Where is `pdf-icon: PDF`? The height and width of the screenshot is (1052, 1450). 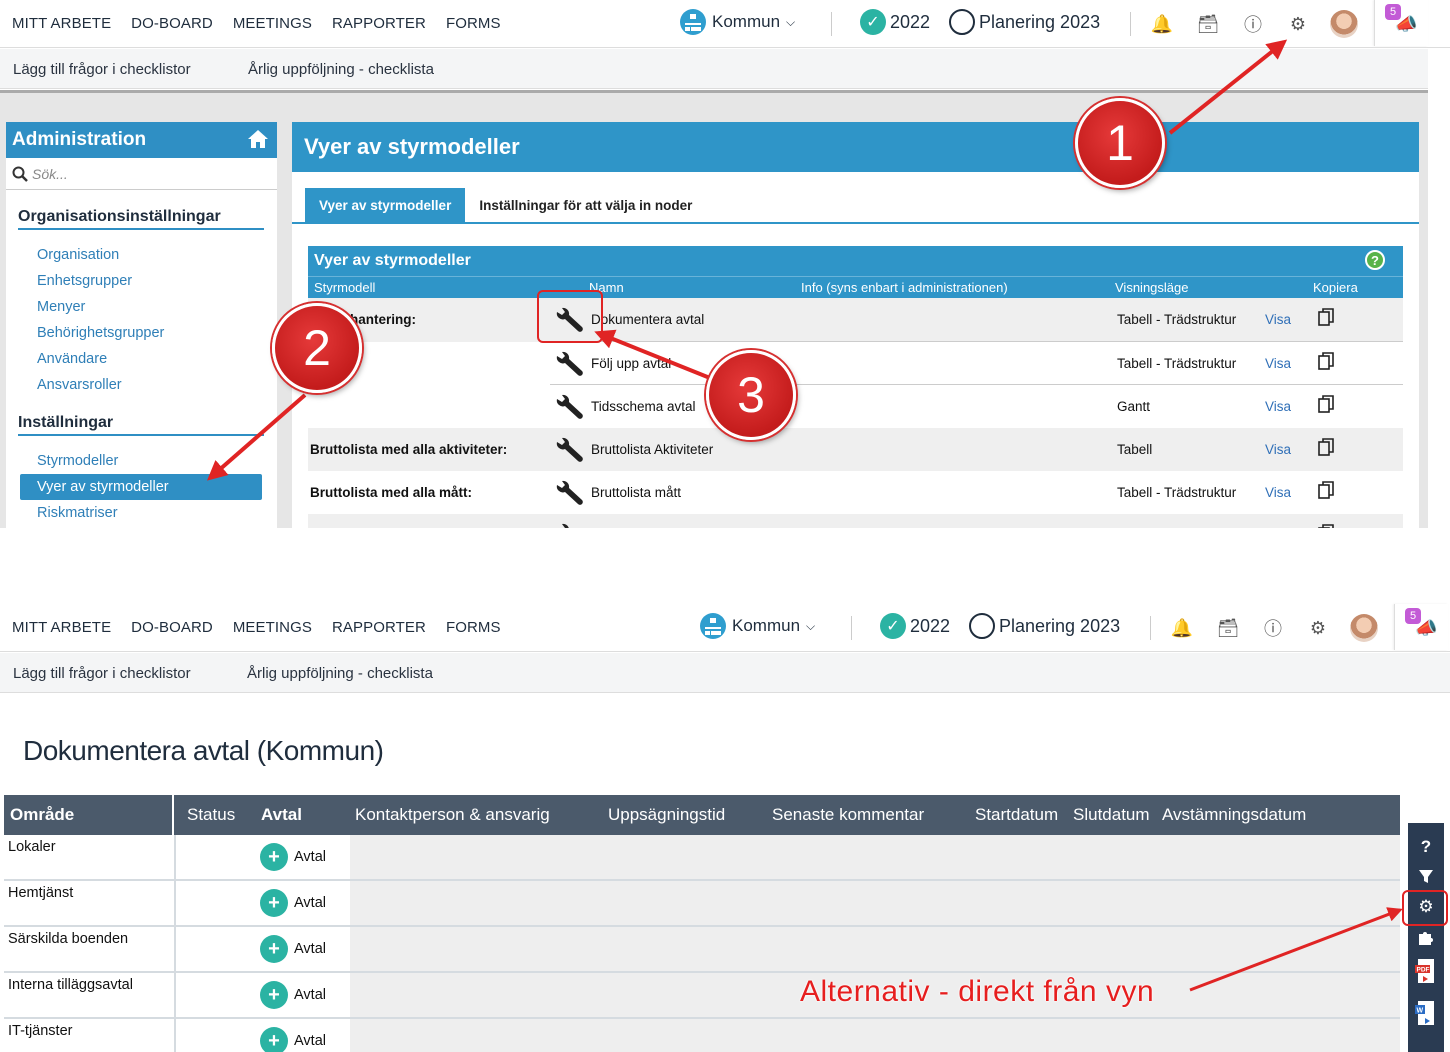 pdf-icon: PDF is located at coordinates (1426, 971).